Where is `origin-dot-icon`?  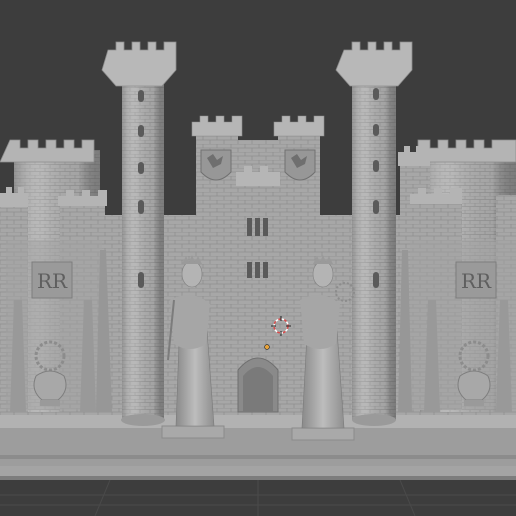
origin-dot-icon is located at coordinates (267, 347).